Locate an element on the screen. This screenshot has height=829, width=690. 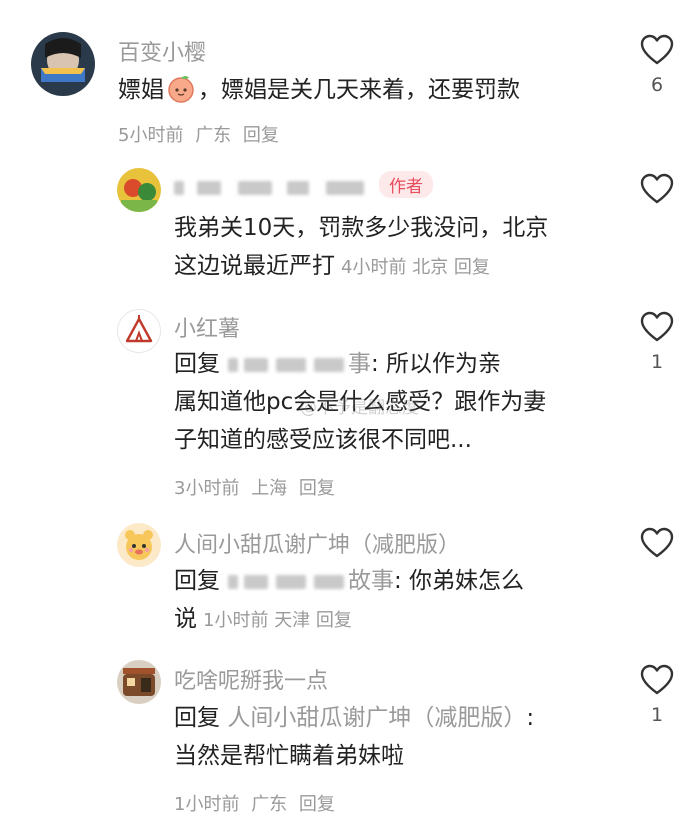
comment-meta: 1小时前 天津 回复 is located at coordinates (277, 620).